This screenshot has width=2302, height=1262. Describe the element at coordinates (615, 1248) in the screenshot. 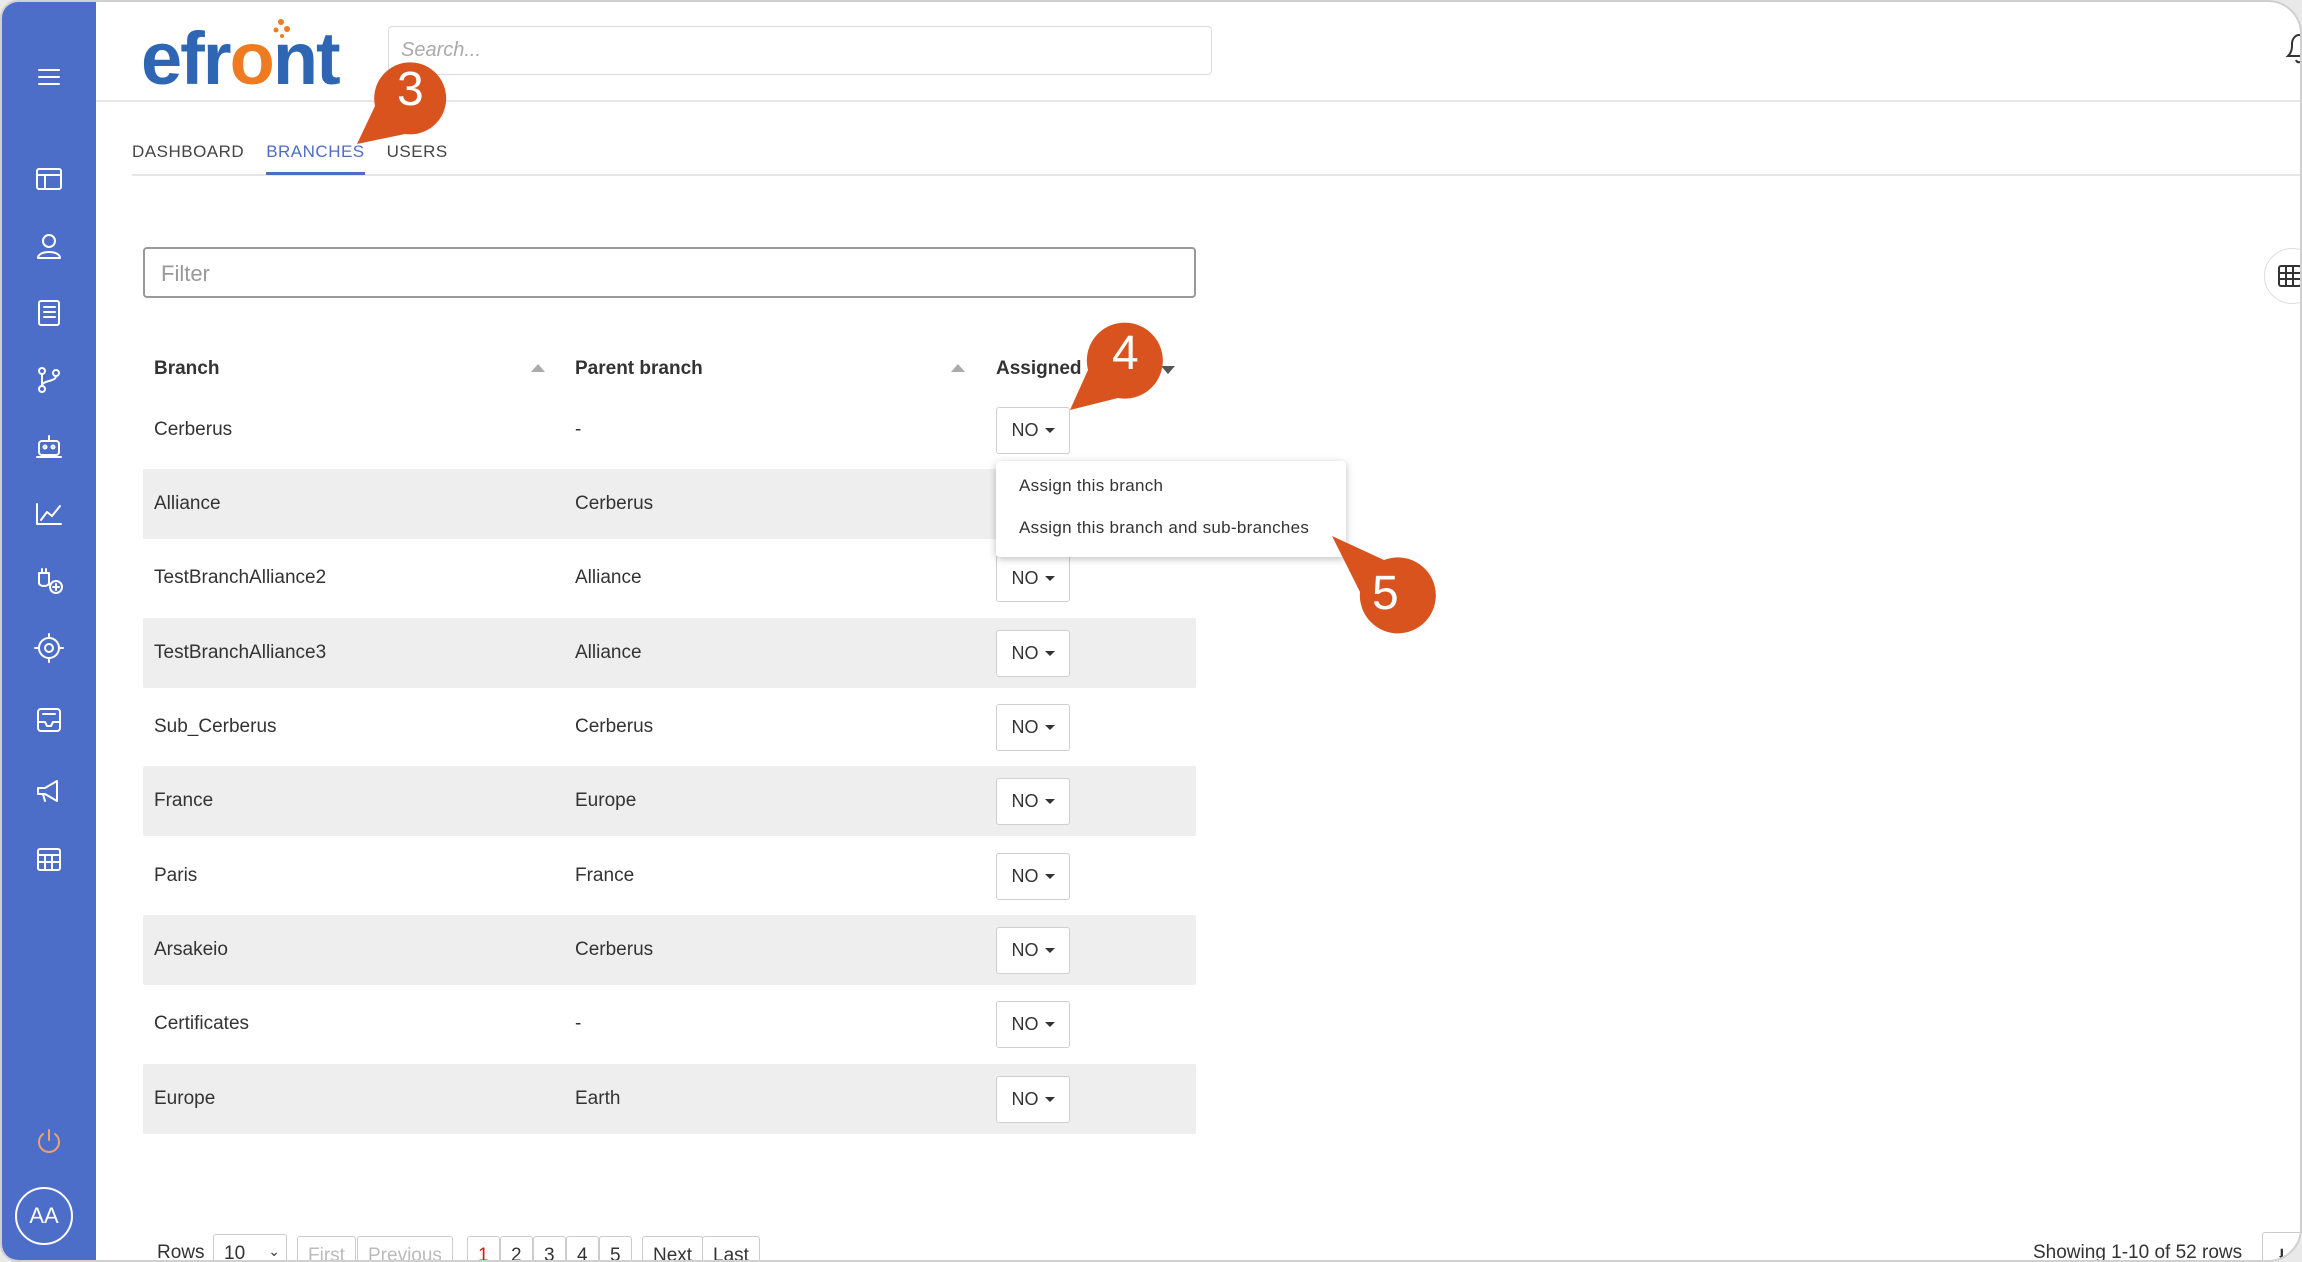

I see `page-button-5: 5` at that location.